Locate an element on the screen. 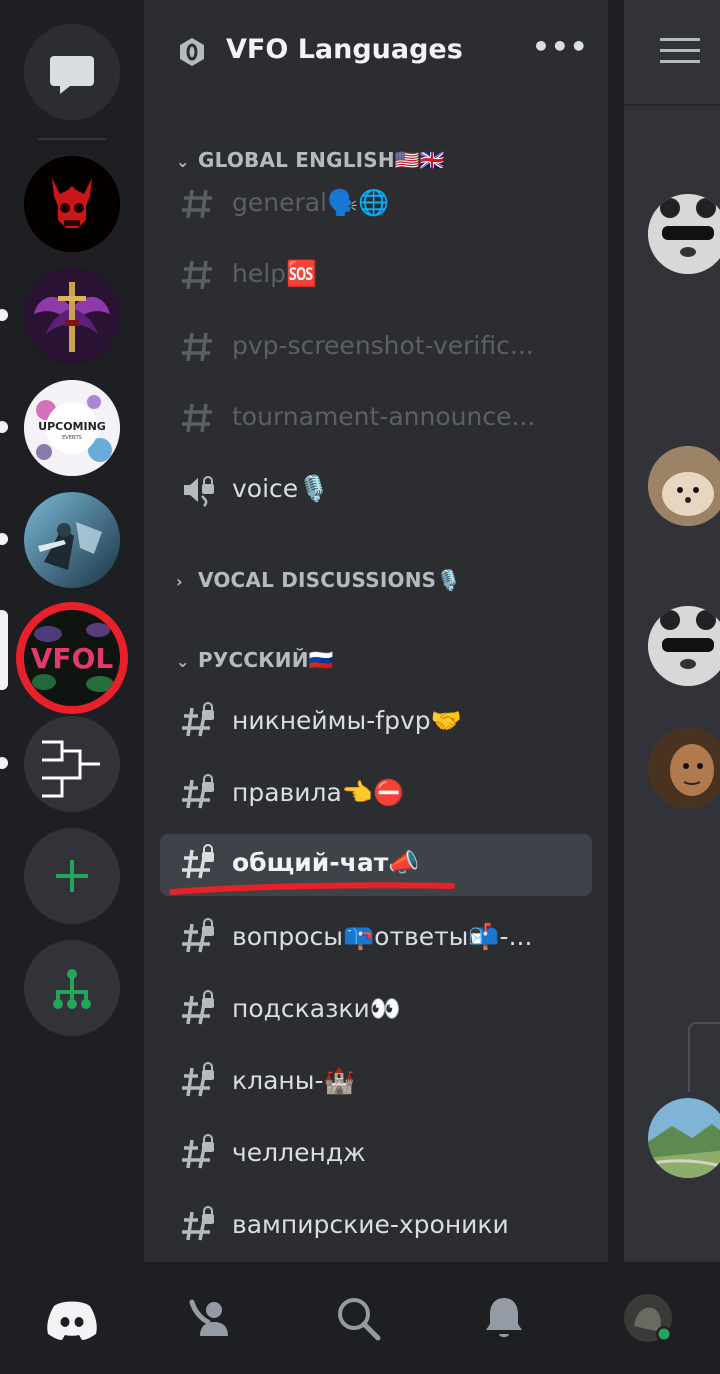 The image size is (720, 1374). channel-voice: voice🎙️ is located at coordinates (376, 491).